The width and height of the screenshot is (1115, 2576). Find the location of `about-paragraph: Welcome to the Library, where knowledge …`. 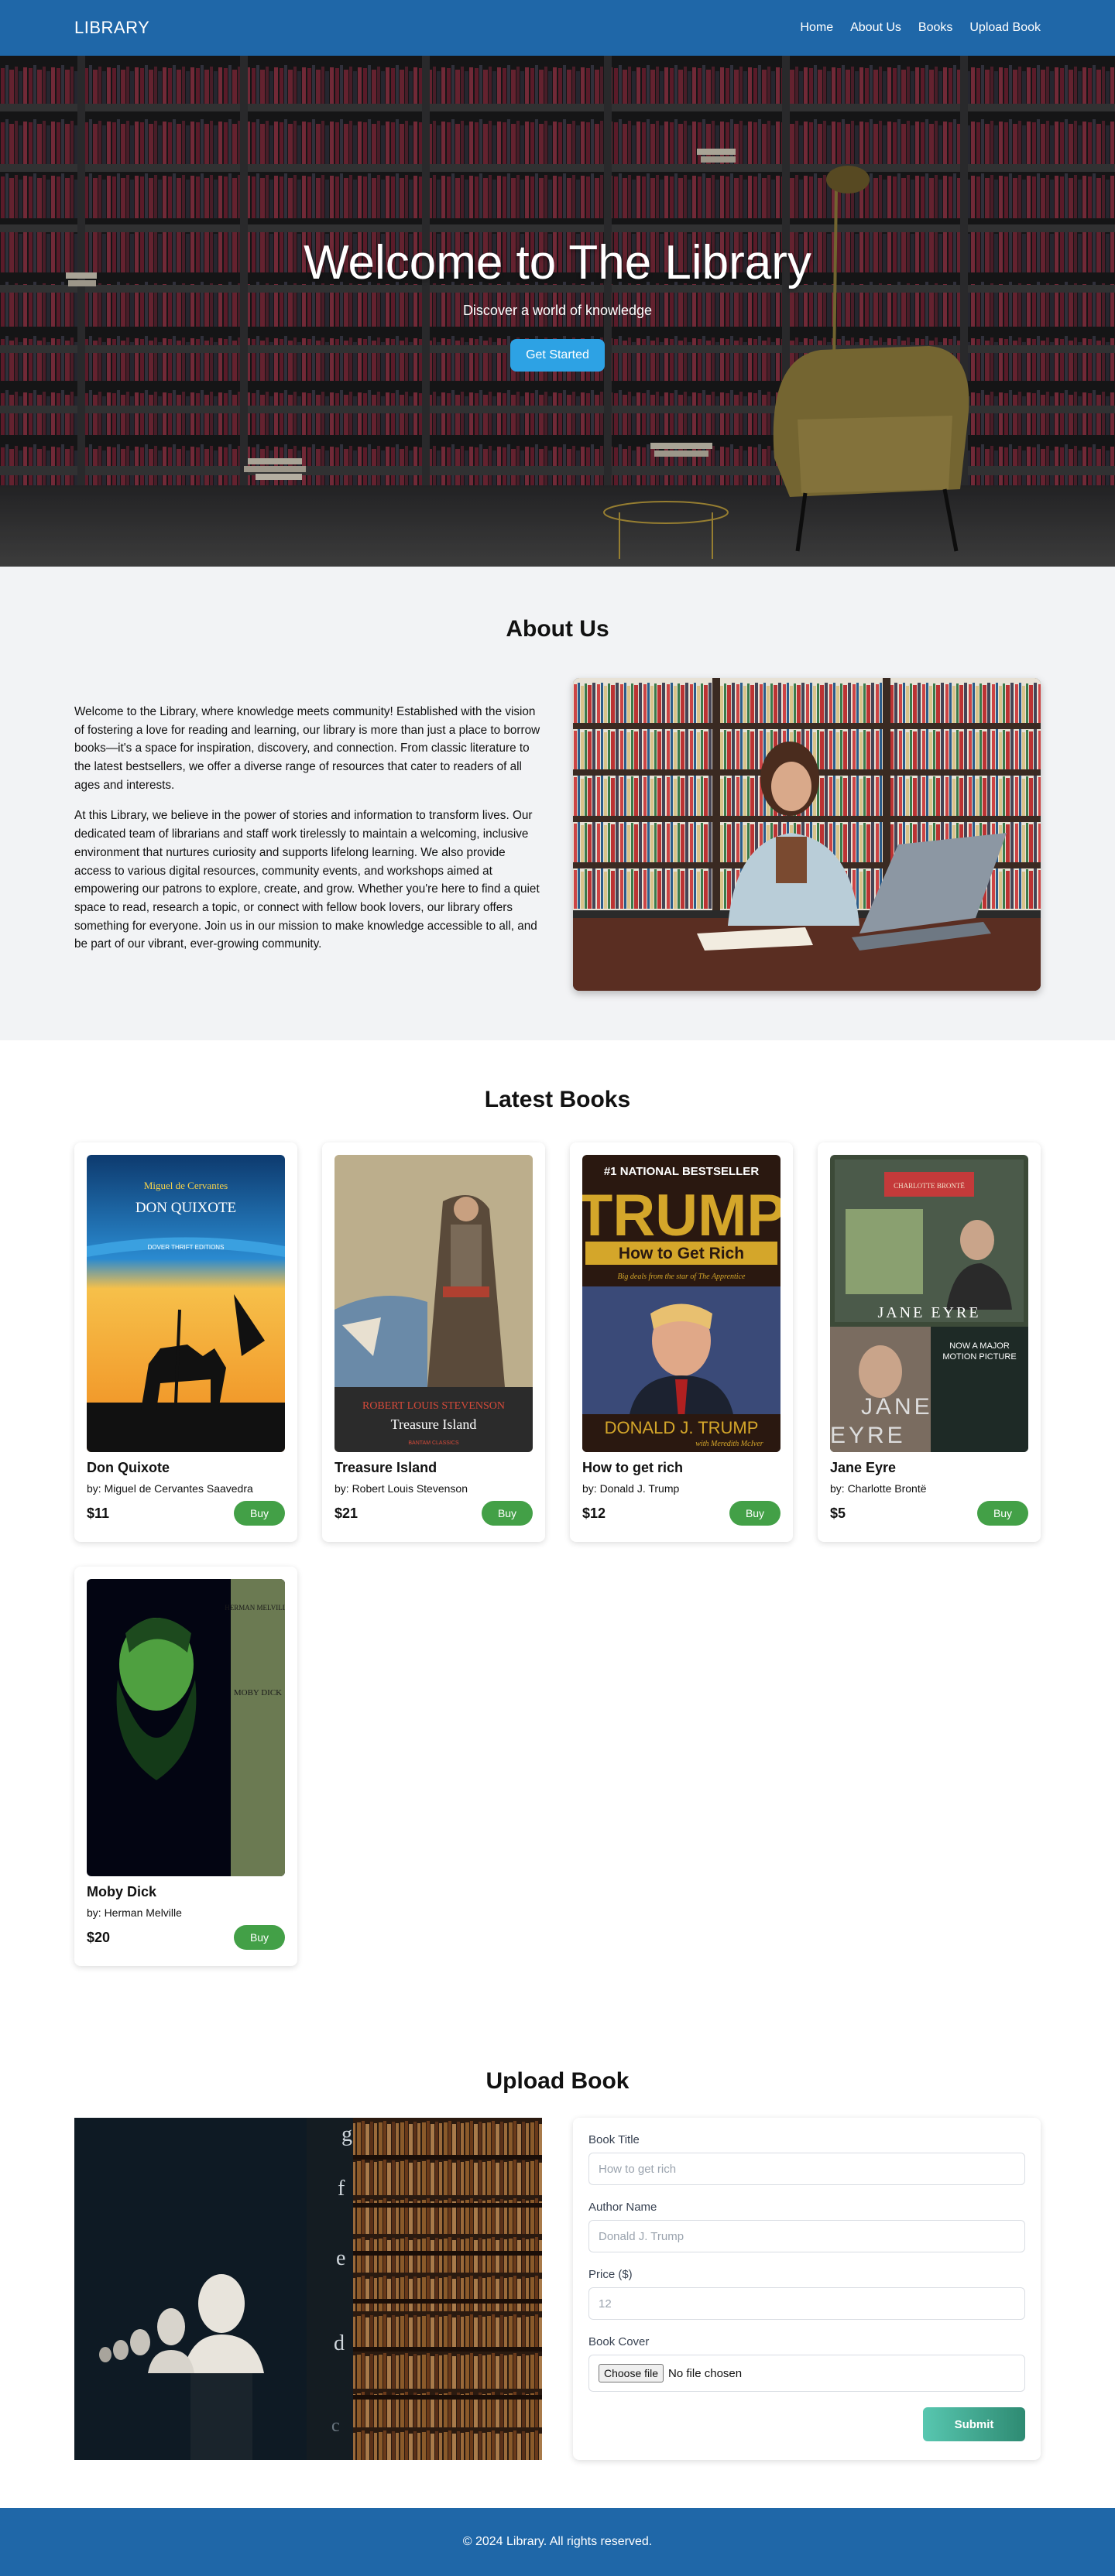

about-paragraph: Welcome to the Library, where knowledge … is located at coordinates (307, 748).